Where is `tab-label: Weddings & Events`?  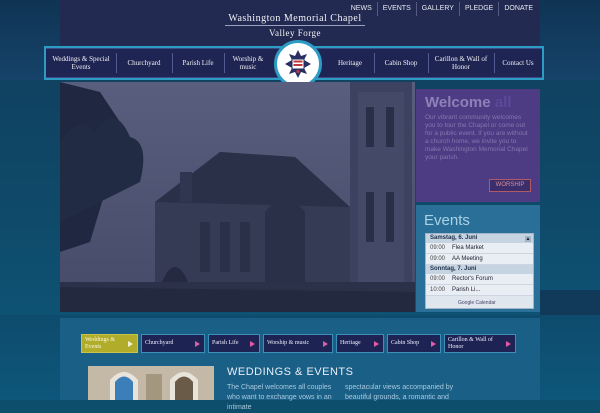 tab-label: Weddings & Events is located at coordinates (100, 343).